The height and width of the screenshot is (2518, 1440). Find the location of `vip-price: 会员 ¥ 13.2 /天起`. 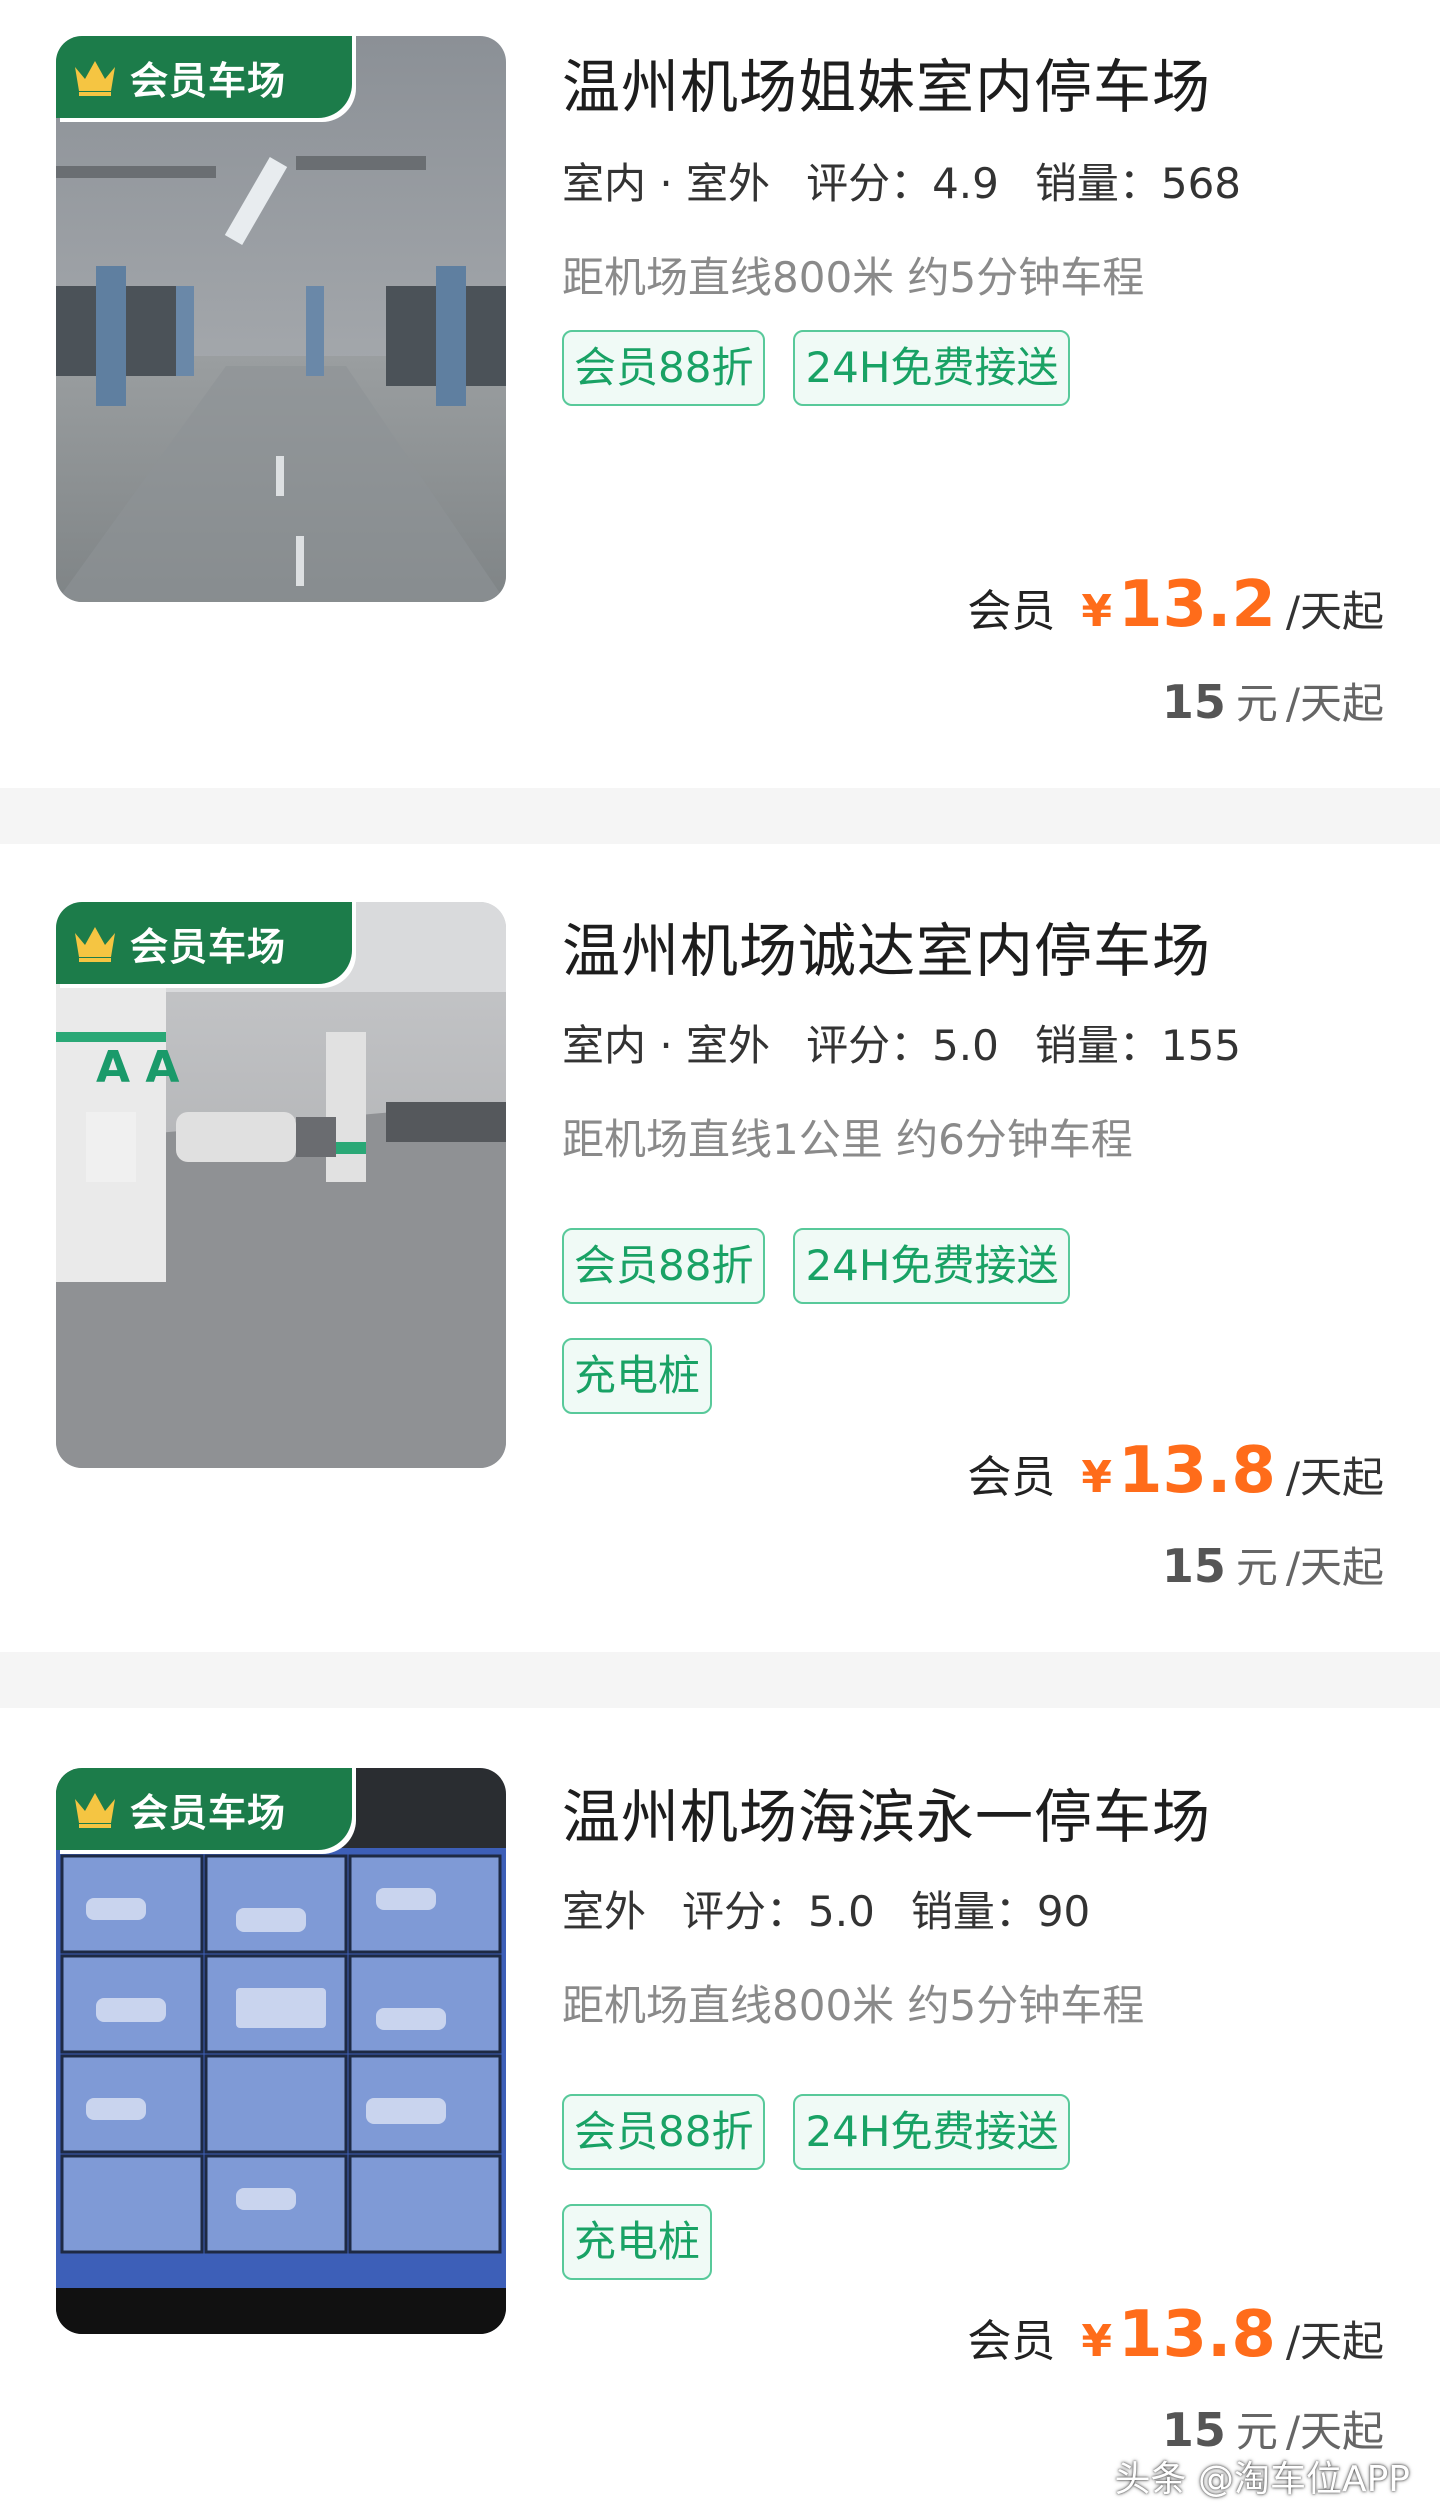

vip-price: 会员 ¥ 13.2 /天起 is located at coordinates (1175, 605).